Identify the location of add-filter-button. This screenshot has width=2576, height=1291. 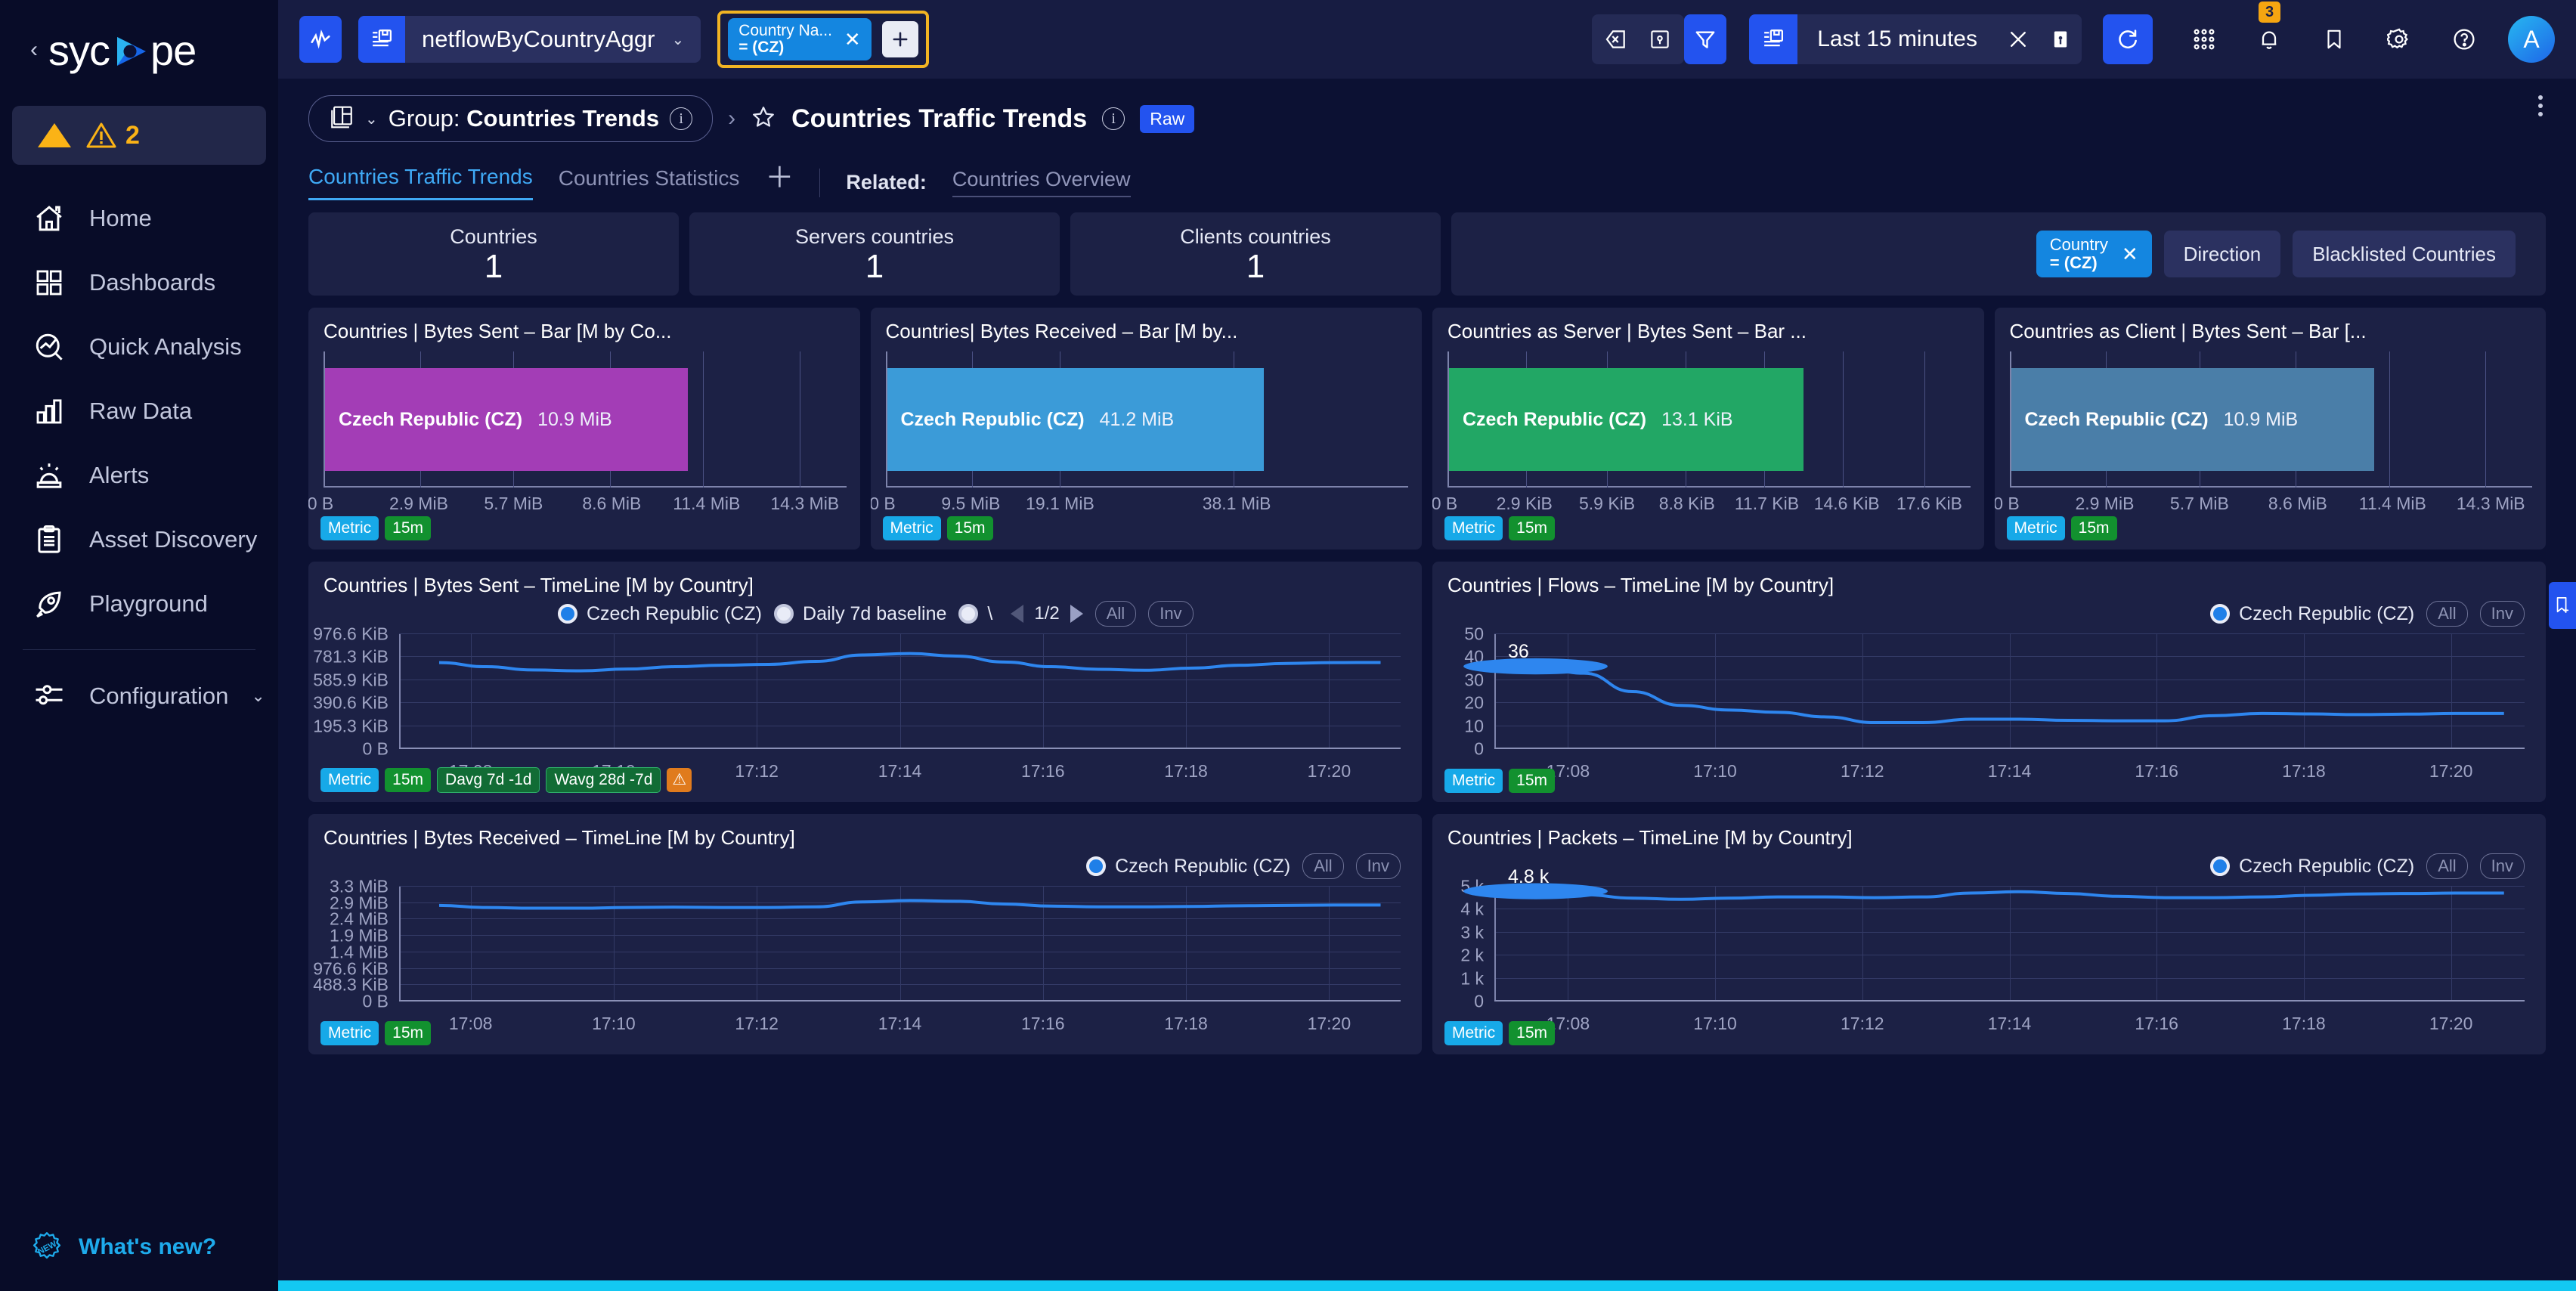
(899, 39).